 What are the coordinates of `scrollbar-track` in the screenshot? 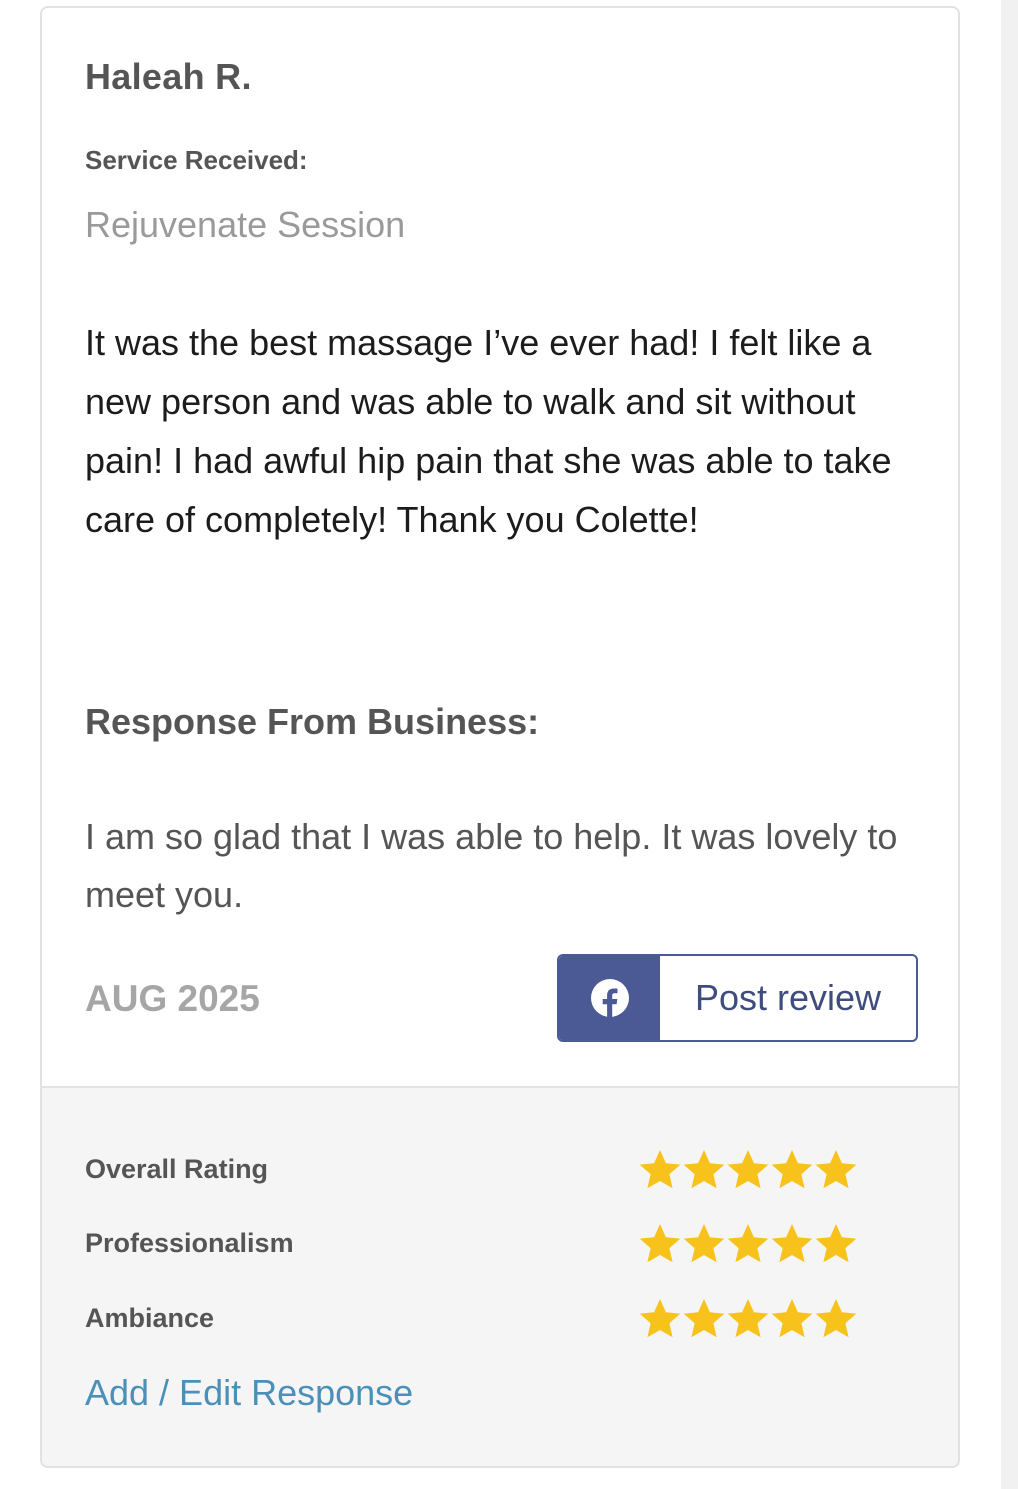 It's located at (1009, 744).